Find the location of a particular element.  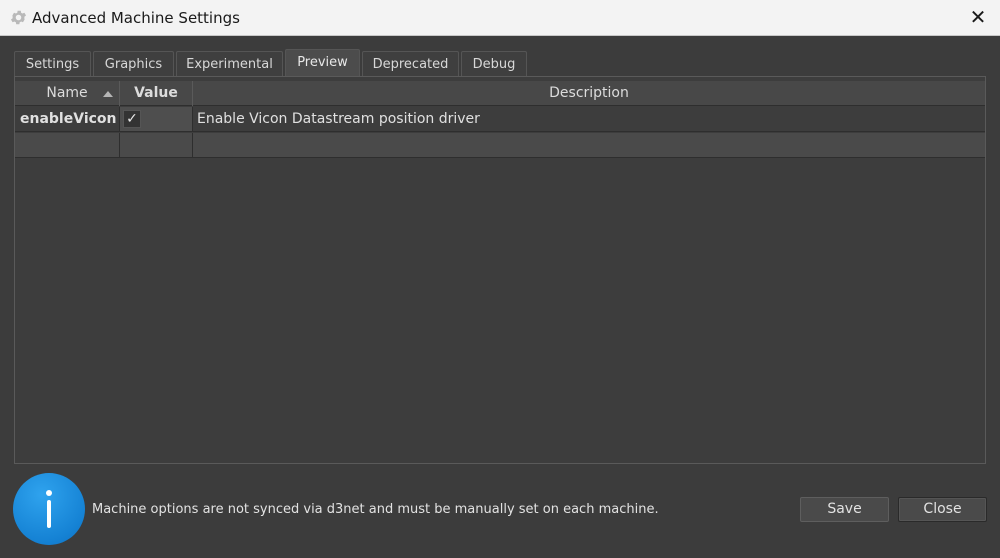

table-row is located at coordinates (500, 145).